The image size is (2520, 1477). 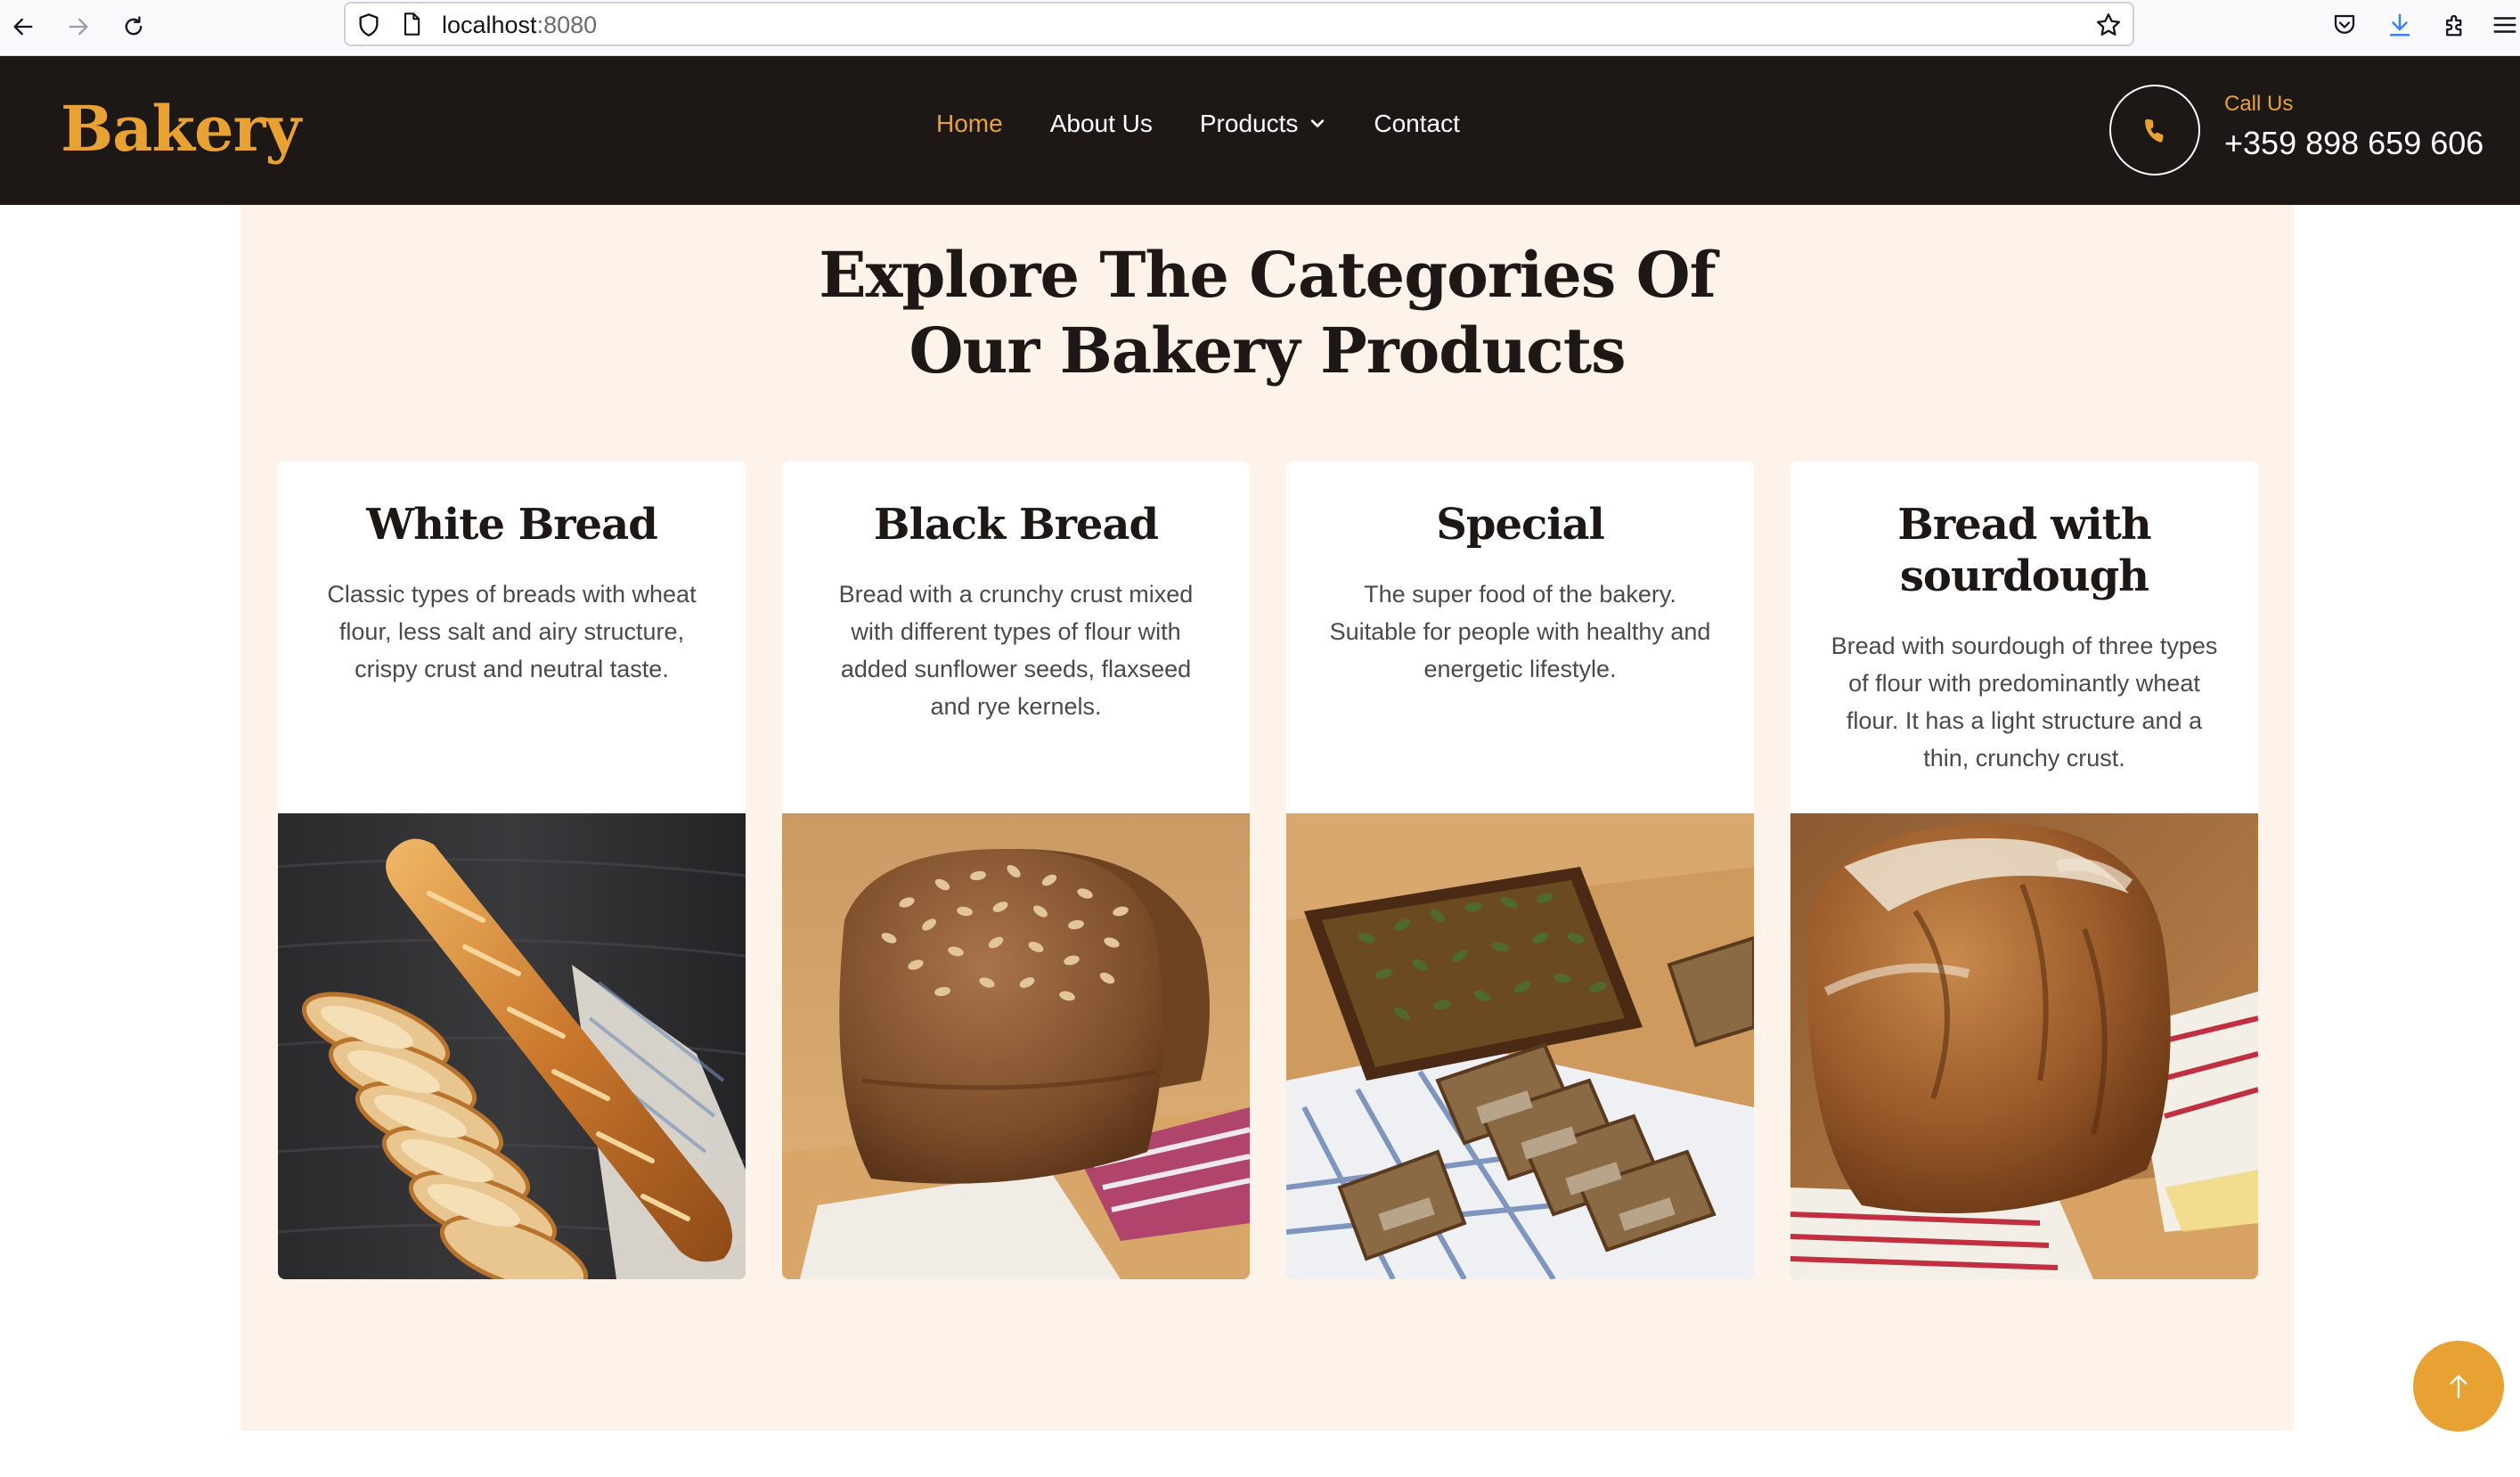 I want to click on nav-item-products: Products, so click(x=1264, y=124).